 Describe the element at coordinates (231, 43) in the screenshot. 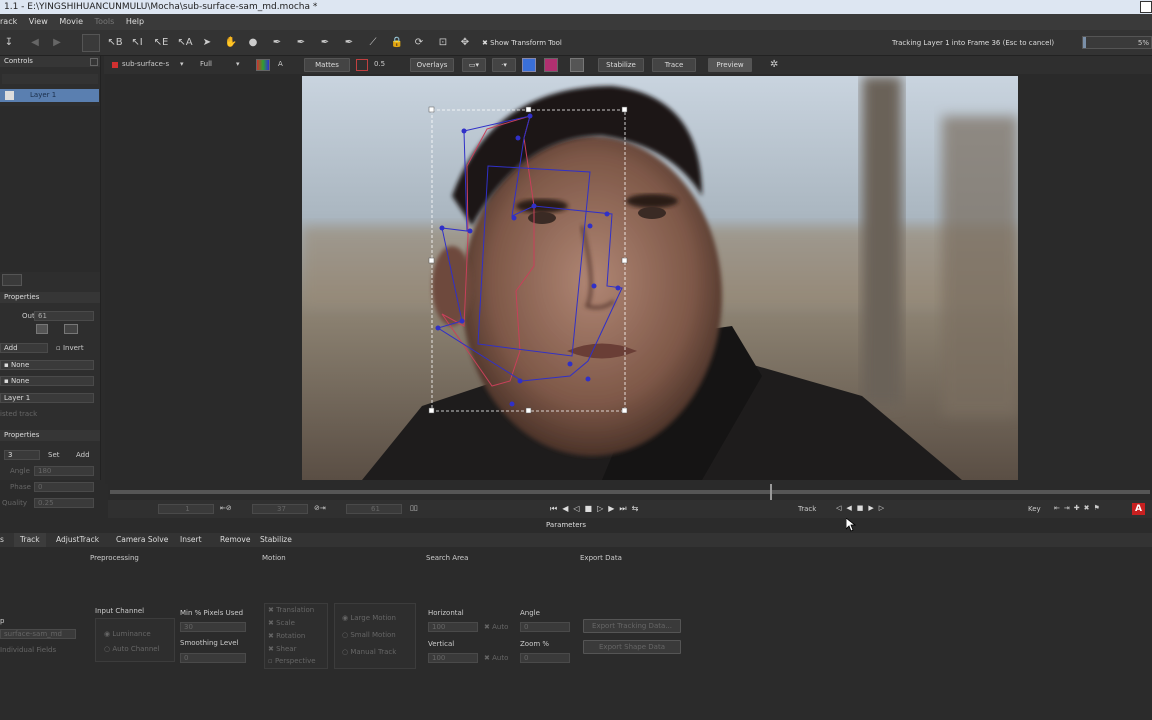

I see `hand-icon: ✋` at that location.